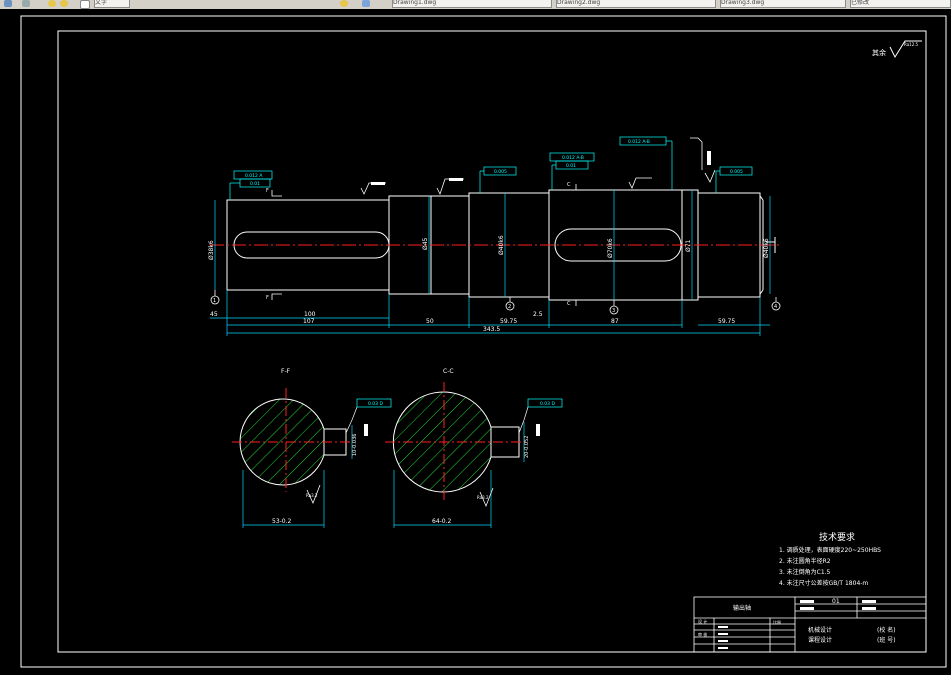  Describe the element at coordinates (702, 621) in the screenshot. I see `designer-label: 设 计` at that location.